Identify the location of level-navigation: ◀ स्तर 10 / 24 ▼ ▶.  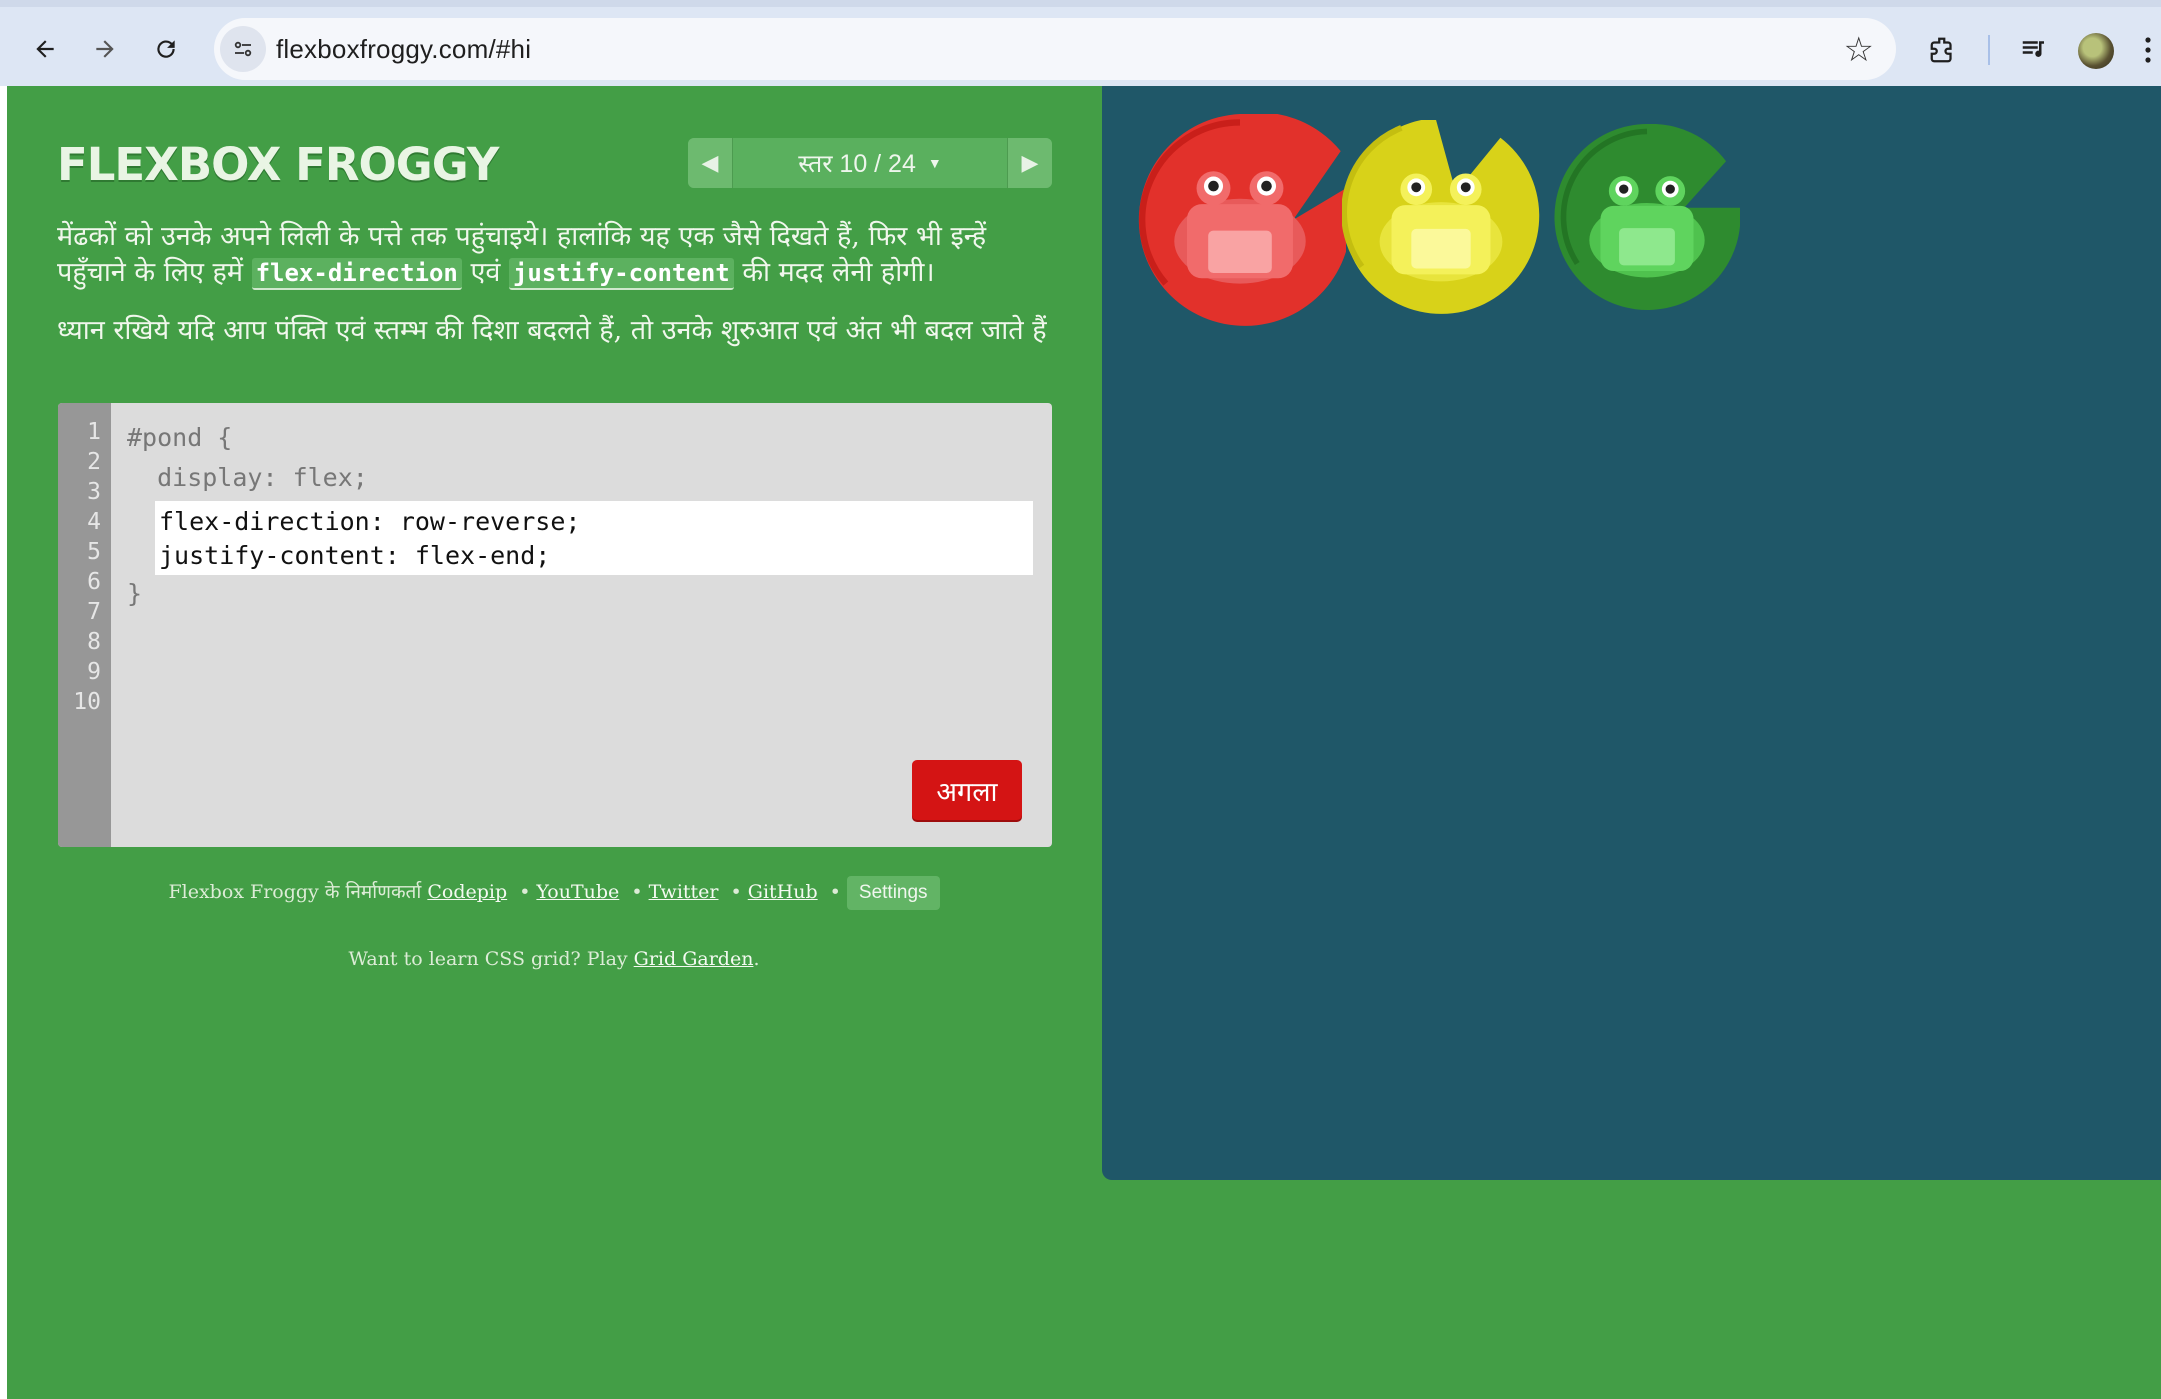
(870, 163).